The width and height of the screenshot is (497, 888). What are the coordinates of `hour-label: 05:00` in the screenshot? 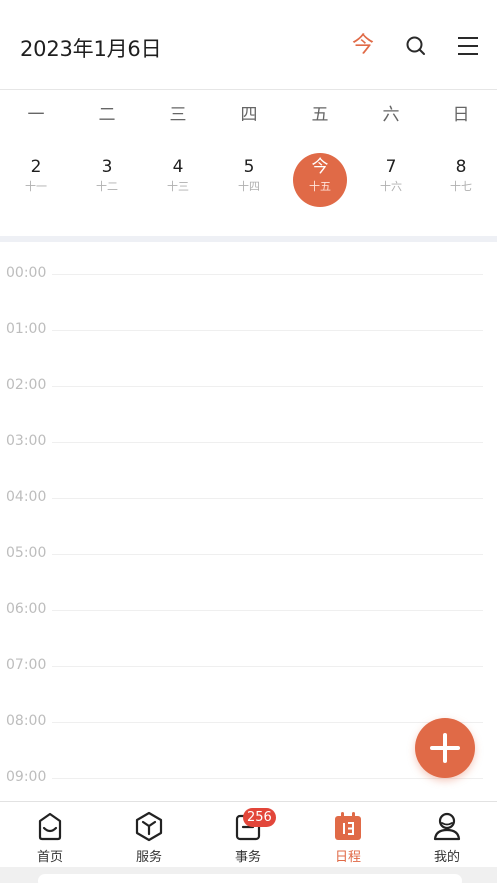 It's located at (26, 553).